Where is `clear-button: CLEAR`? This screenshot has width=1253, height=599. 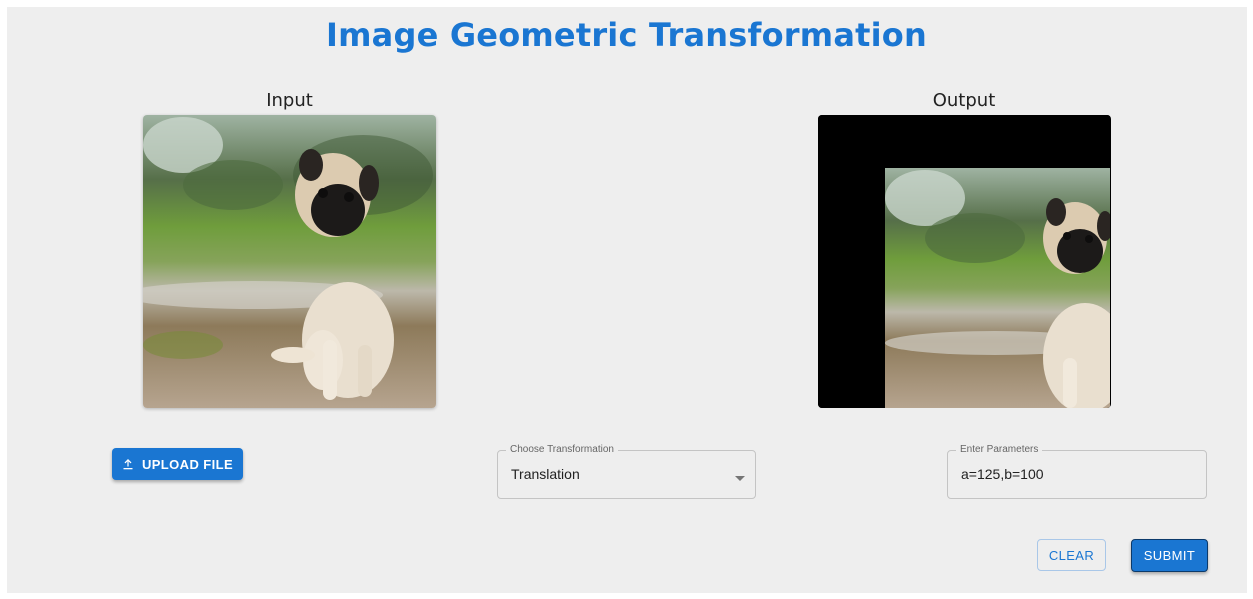 clear-button: CLEAR is located at coordinates (1071, 555).